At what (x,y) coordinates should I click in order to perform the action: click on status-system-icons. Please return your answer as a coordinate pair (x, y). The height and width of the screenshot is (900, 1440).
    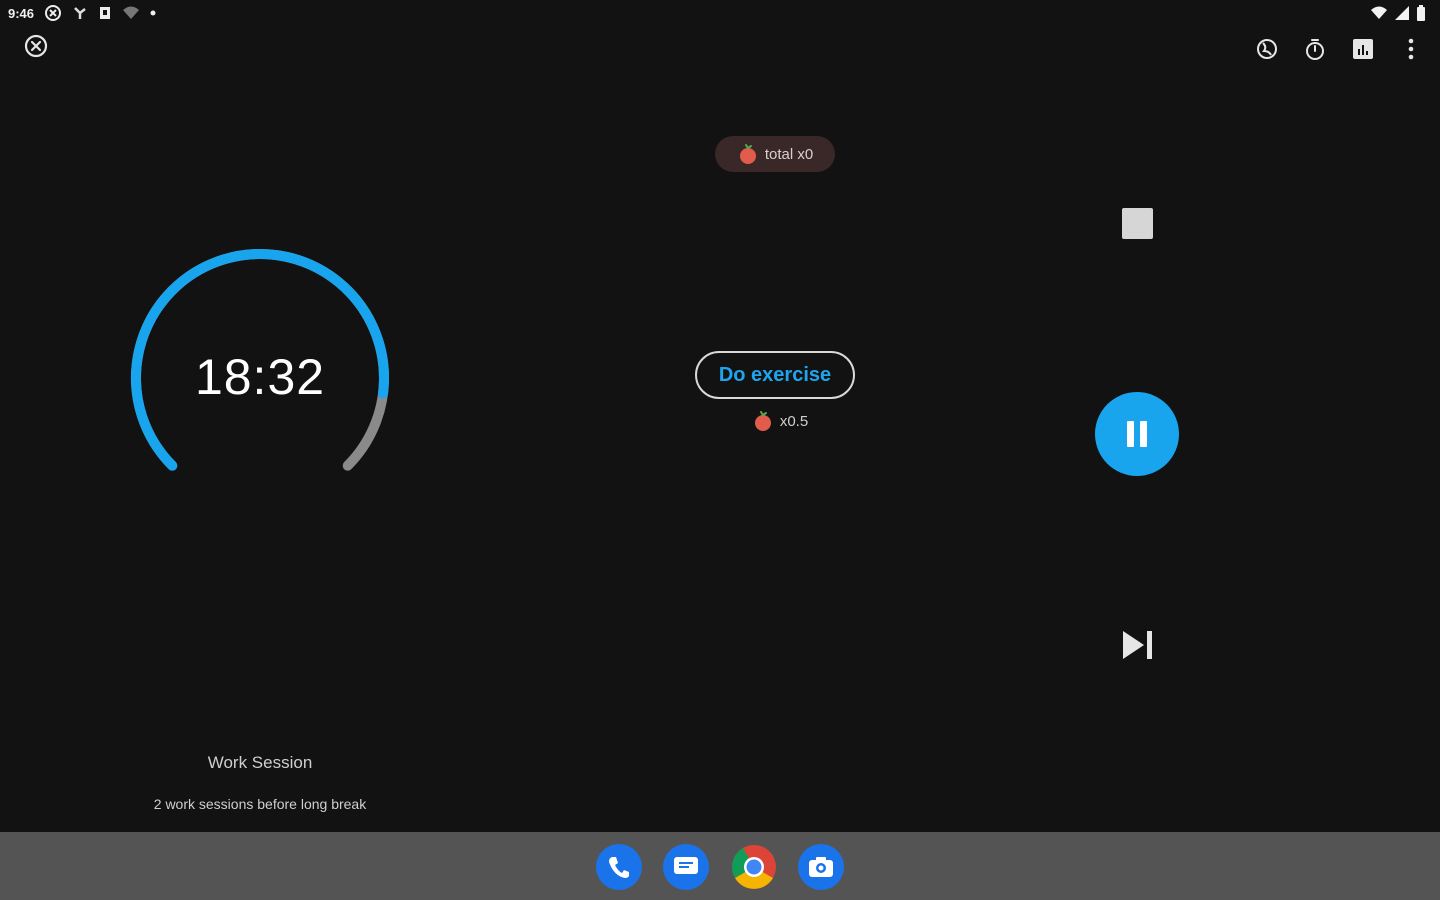
    Looking at the image, I should click on (1398, 13).